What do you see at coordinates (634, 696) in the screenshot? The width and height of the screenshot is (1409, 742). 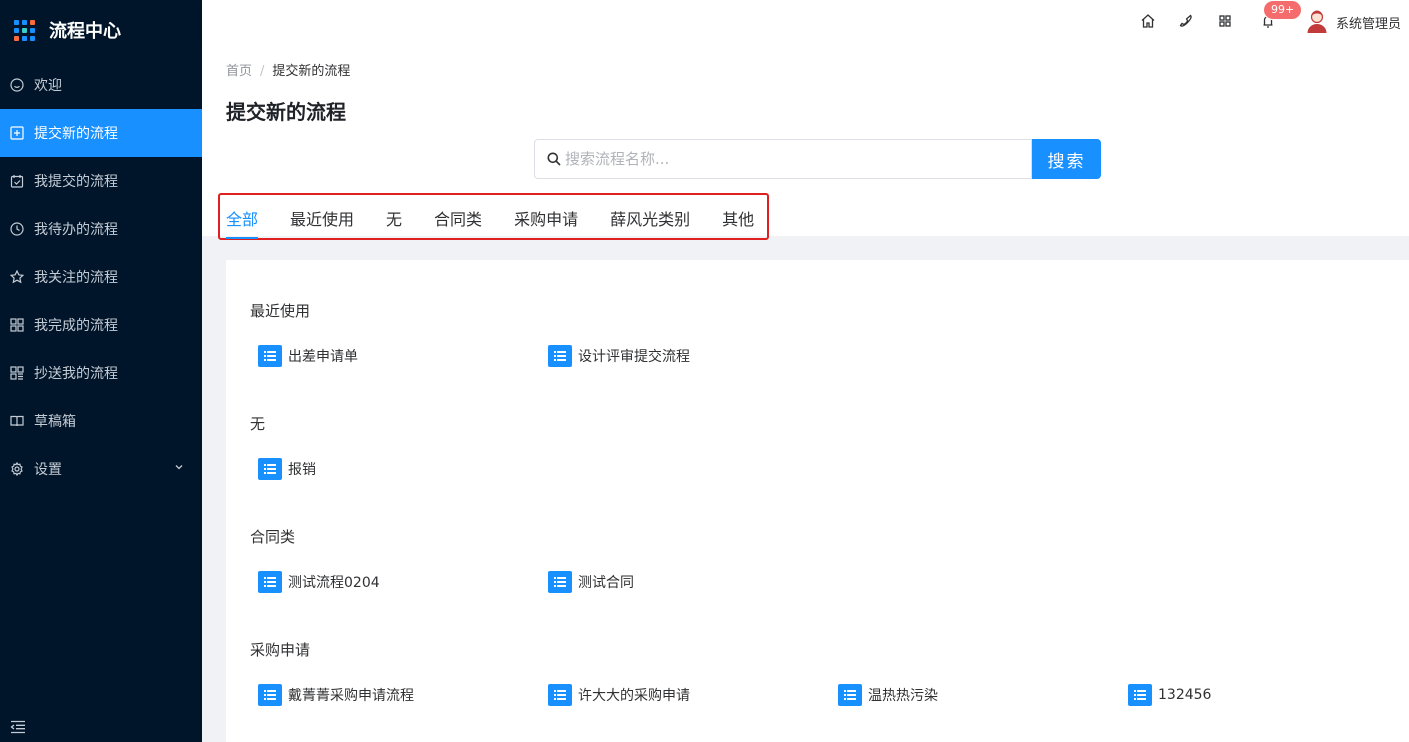 I see `process-item-label: 许大大的采购申请` at bounding box center [634, 696].